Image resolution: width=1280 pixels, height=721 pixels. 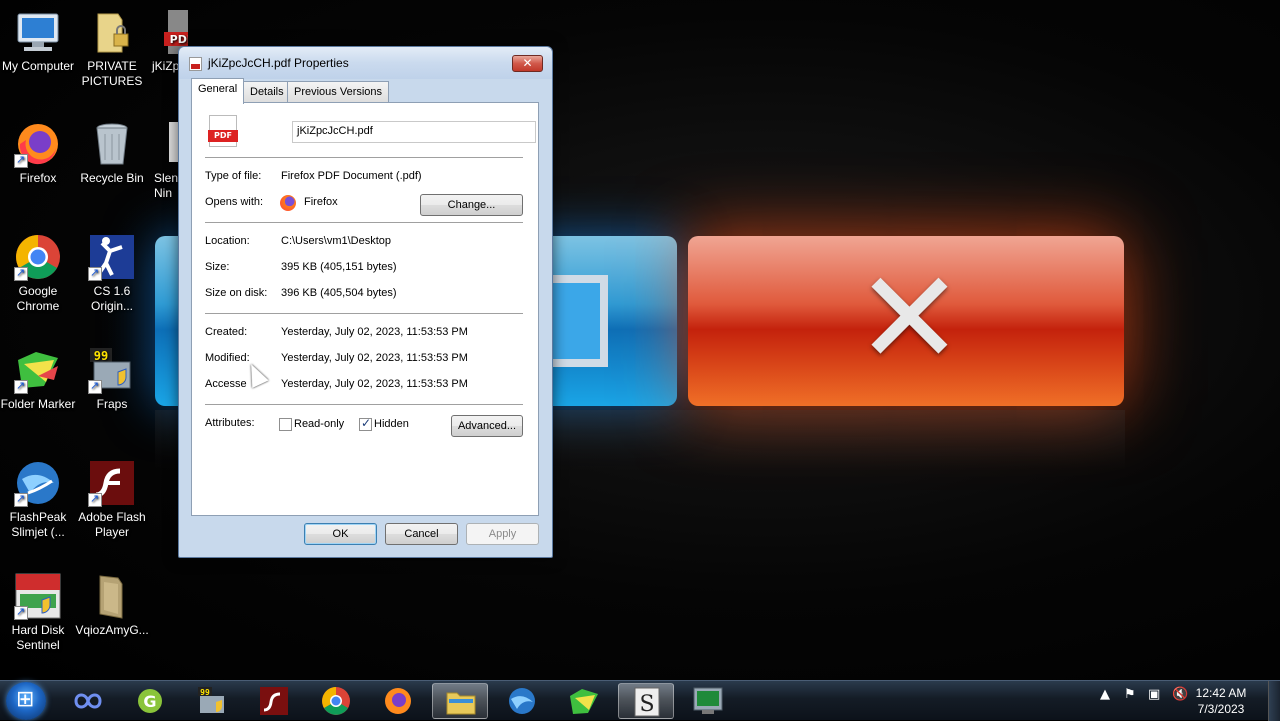 What do you see at coordinates (1154, 694) in the screenshot?
I see `network-icon: ▣` at bounding box center [1154, 694].